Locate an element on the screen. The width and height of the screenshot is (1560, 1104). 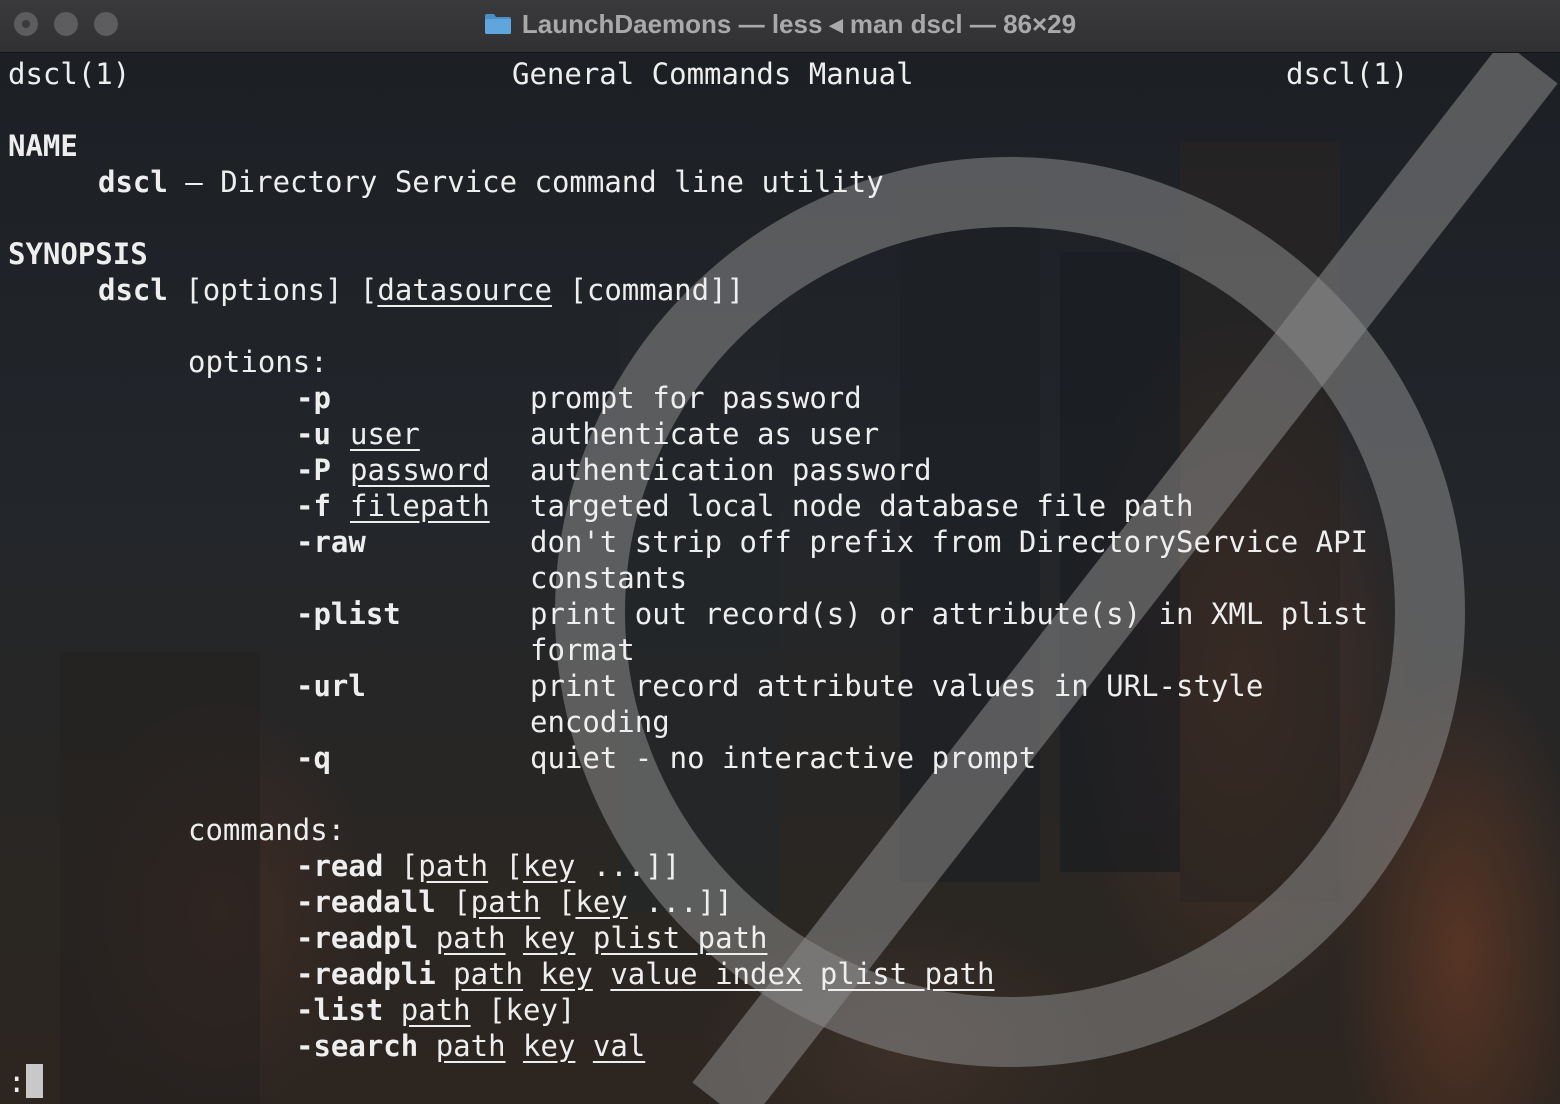
command-readpli: -readpli path key value_index plist_path is located at coordinates (645, 974).